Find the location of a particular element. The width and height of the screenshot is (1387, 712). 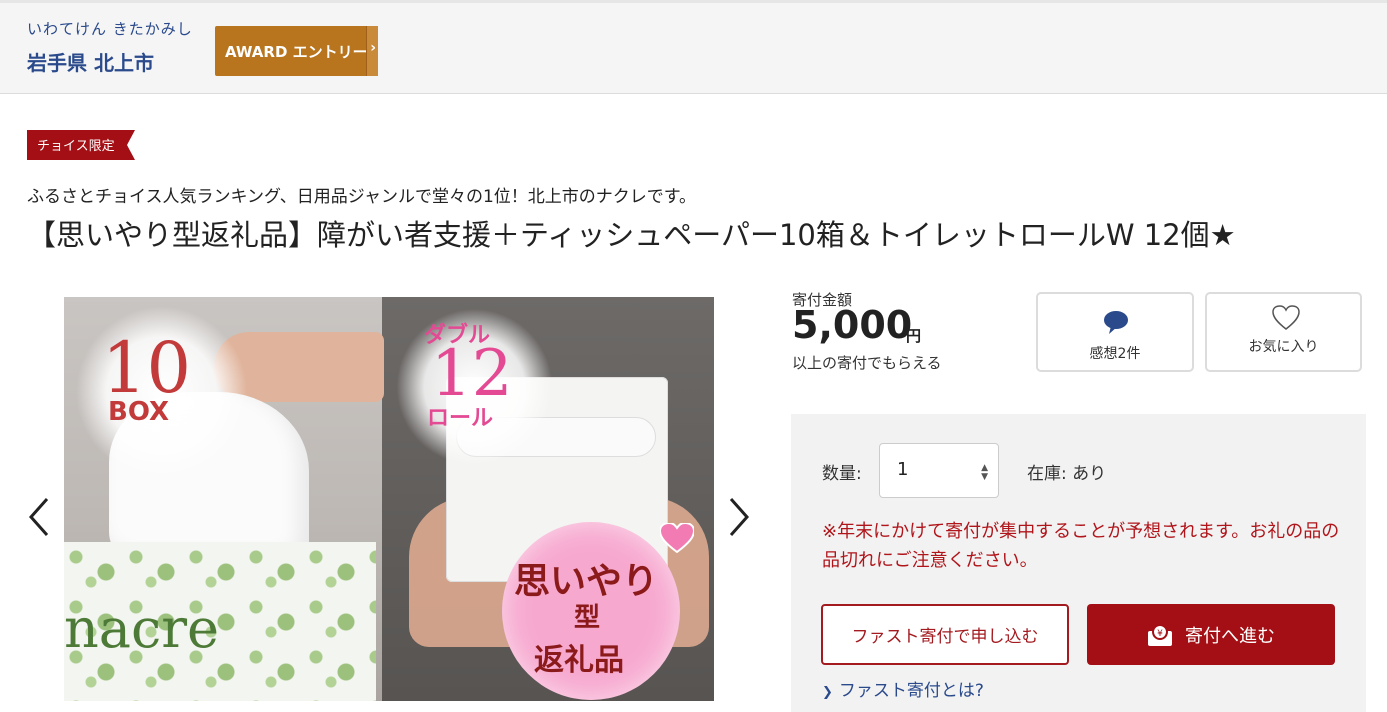

favorite-label: お気に入り is located at coordinates (1283, 347).